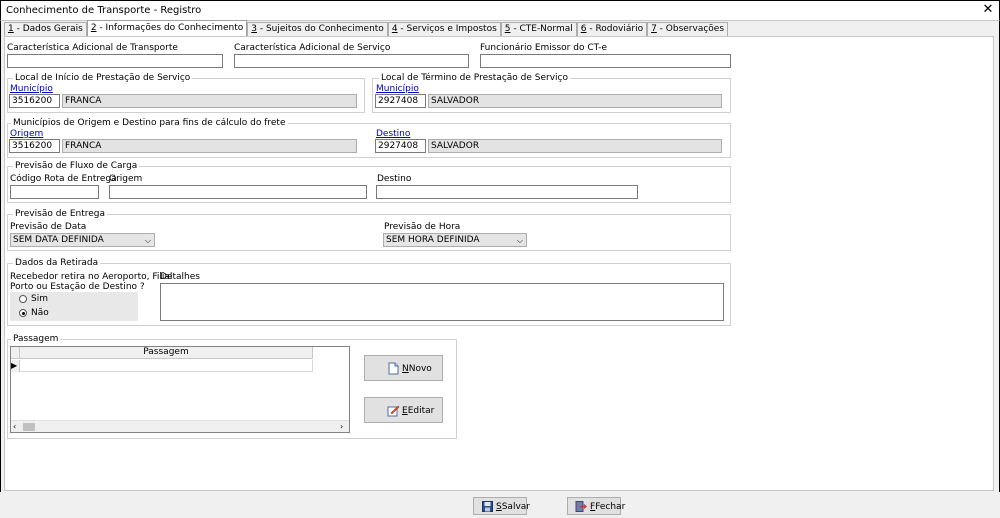 The height and width of the screenshot is (518, 1000). What do you see at coordinates (420, 369) in the screenshot?
I see `novo-label: Novo` at bounding box center [420, 369].